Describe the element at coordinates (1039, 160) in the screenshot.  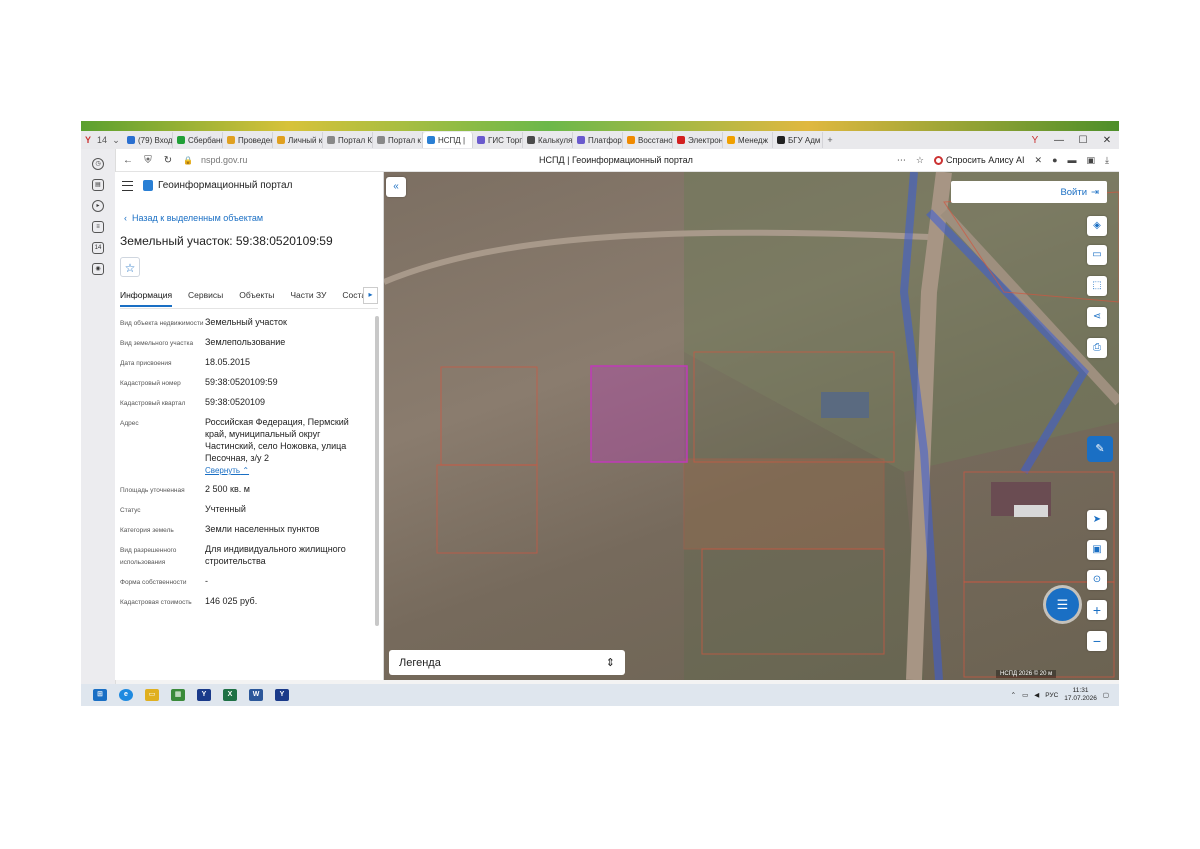
I see `extensions-icon: ✕` at that location.